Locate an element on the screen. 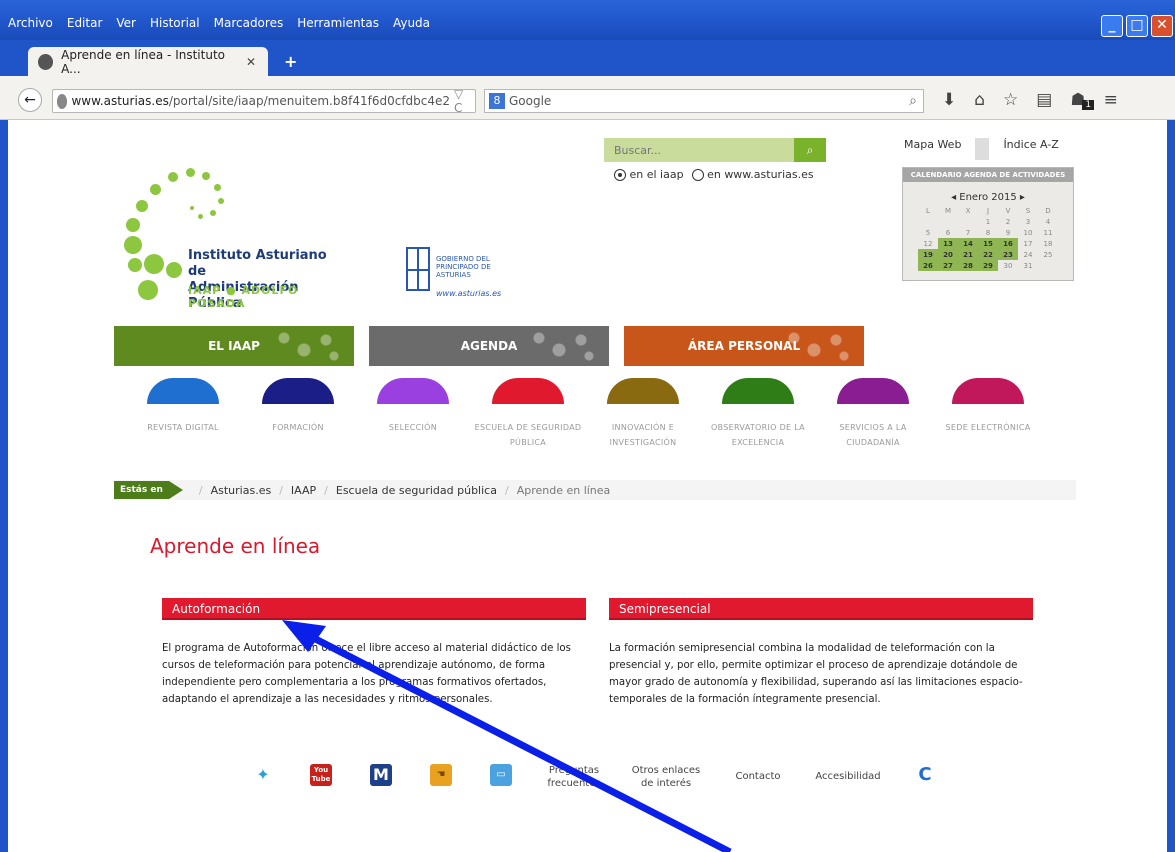 This screenshot has height=852, width=1175. calendar-day: 21 is located at coordinates (968, 254).